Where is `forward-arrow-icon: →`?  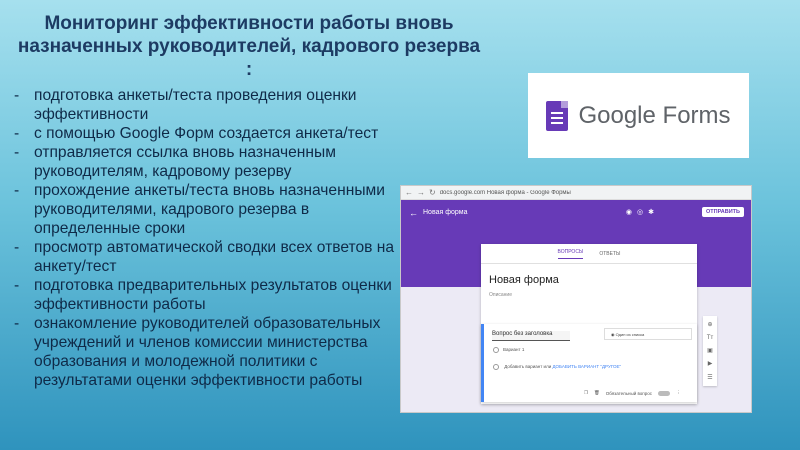 forward-arrow-icon: → is located at coordinates (421, 192).